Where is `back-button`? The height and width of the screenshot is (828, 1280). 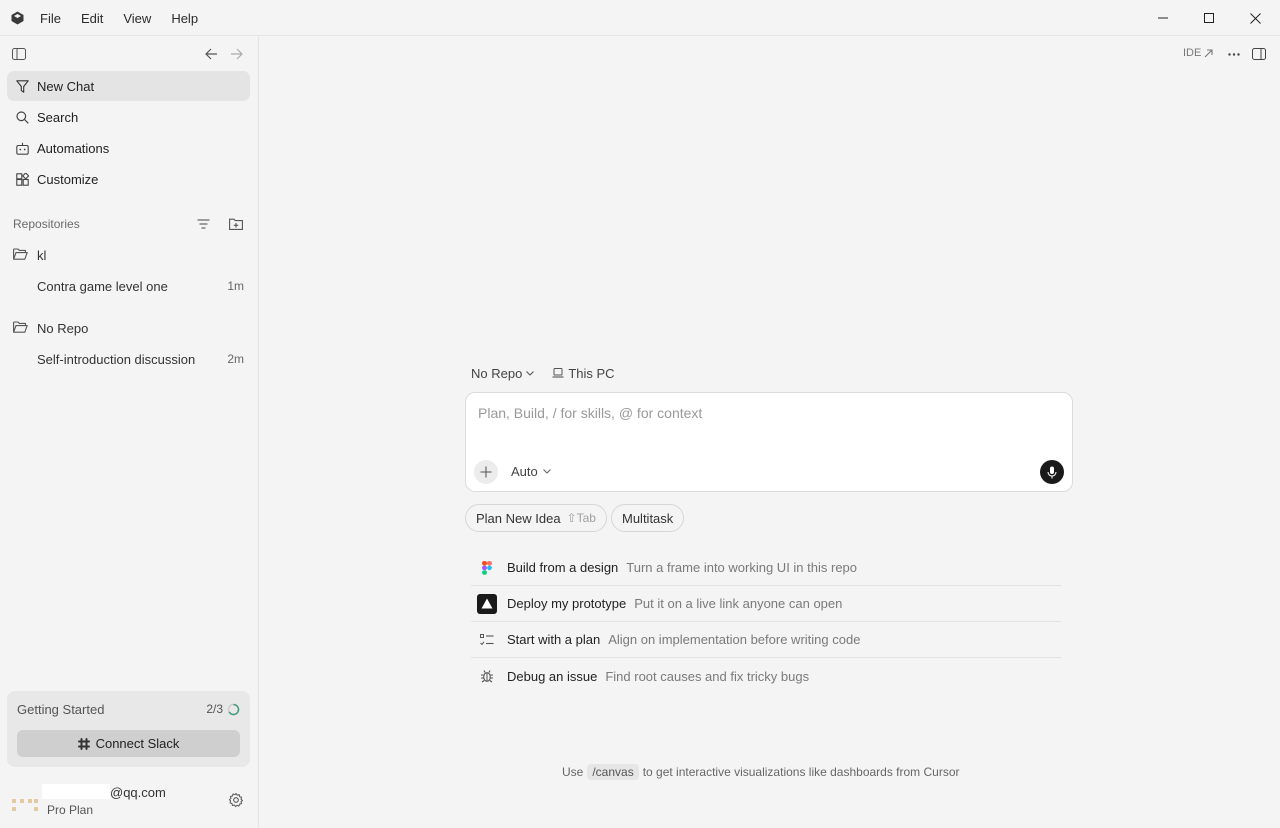 back-button is located at coordinates (211, 54).